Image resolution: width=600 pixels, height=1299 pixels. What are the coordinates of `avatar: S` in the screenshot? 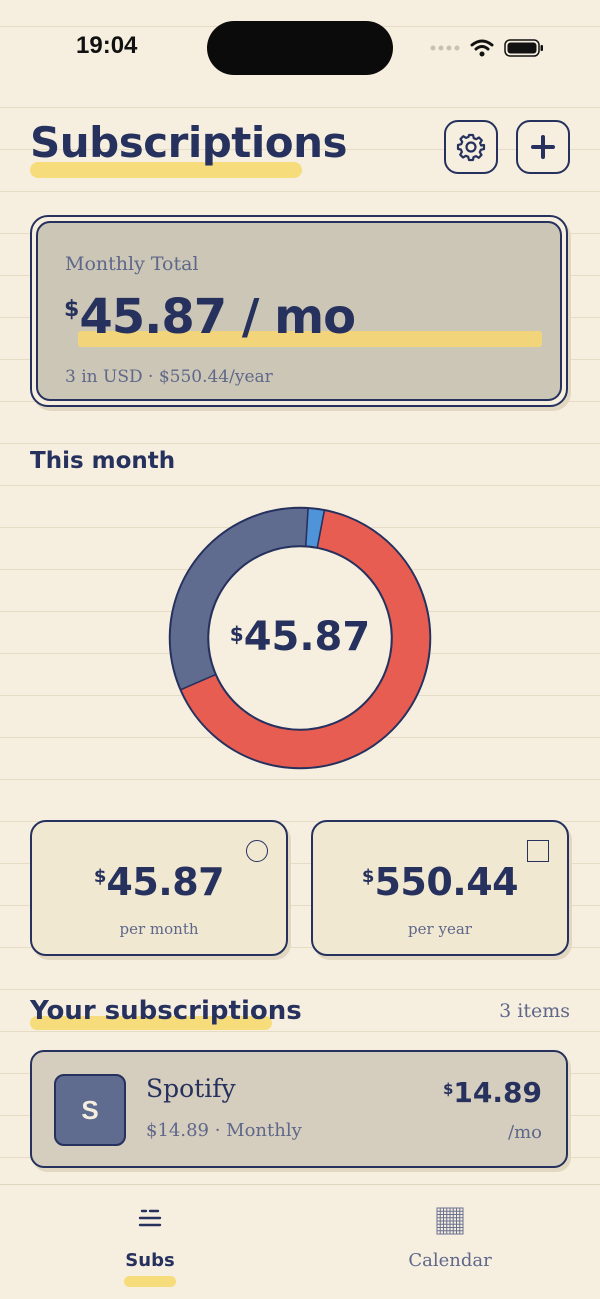 It's located at (90, 1110).